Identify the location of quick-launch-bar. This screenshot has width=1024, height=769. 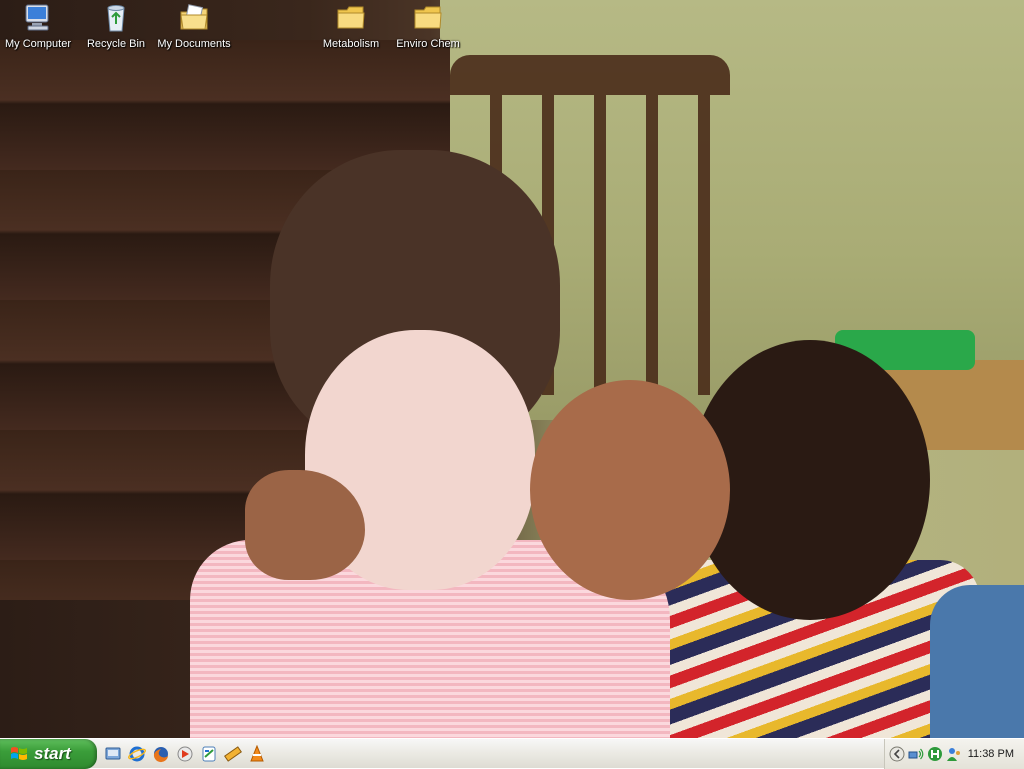
(185, 754).